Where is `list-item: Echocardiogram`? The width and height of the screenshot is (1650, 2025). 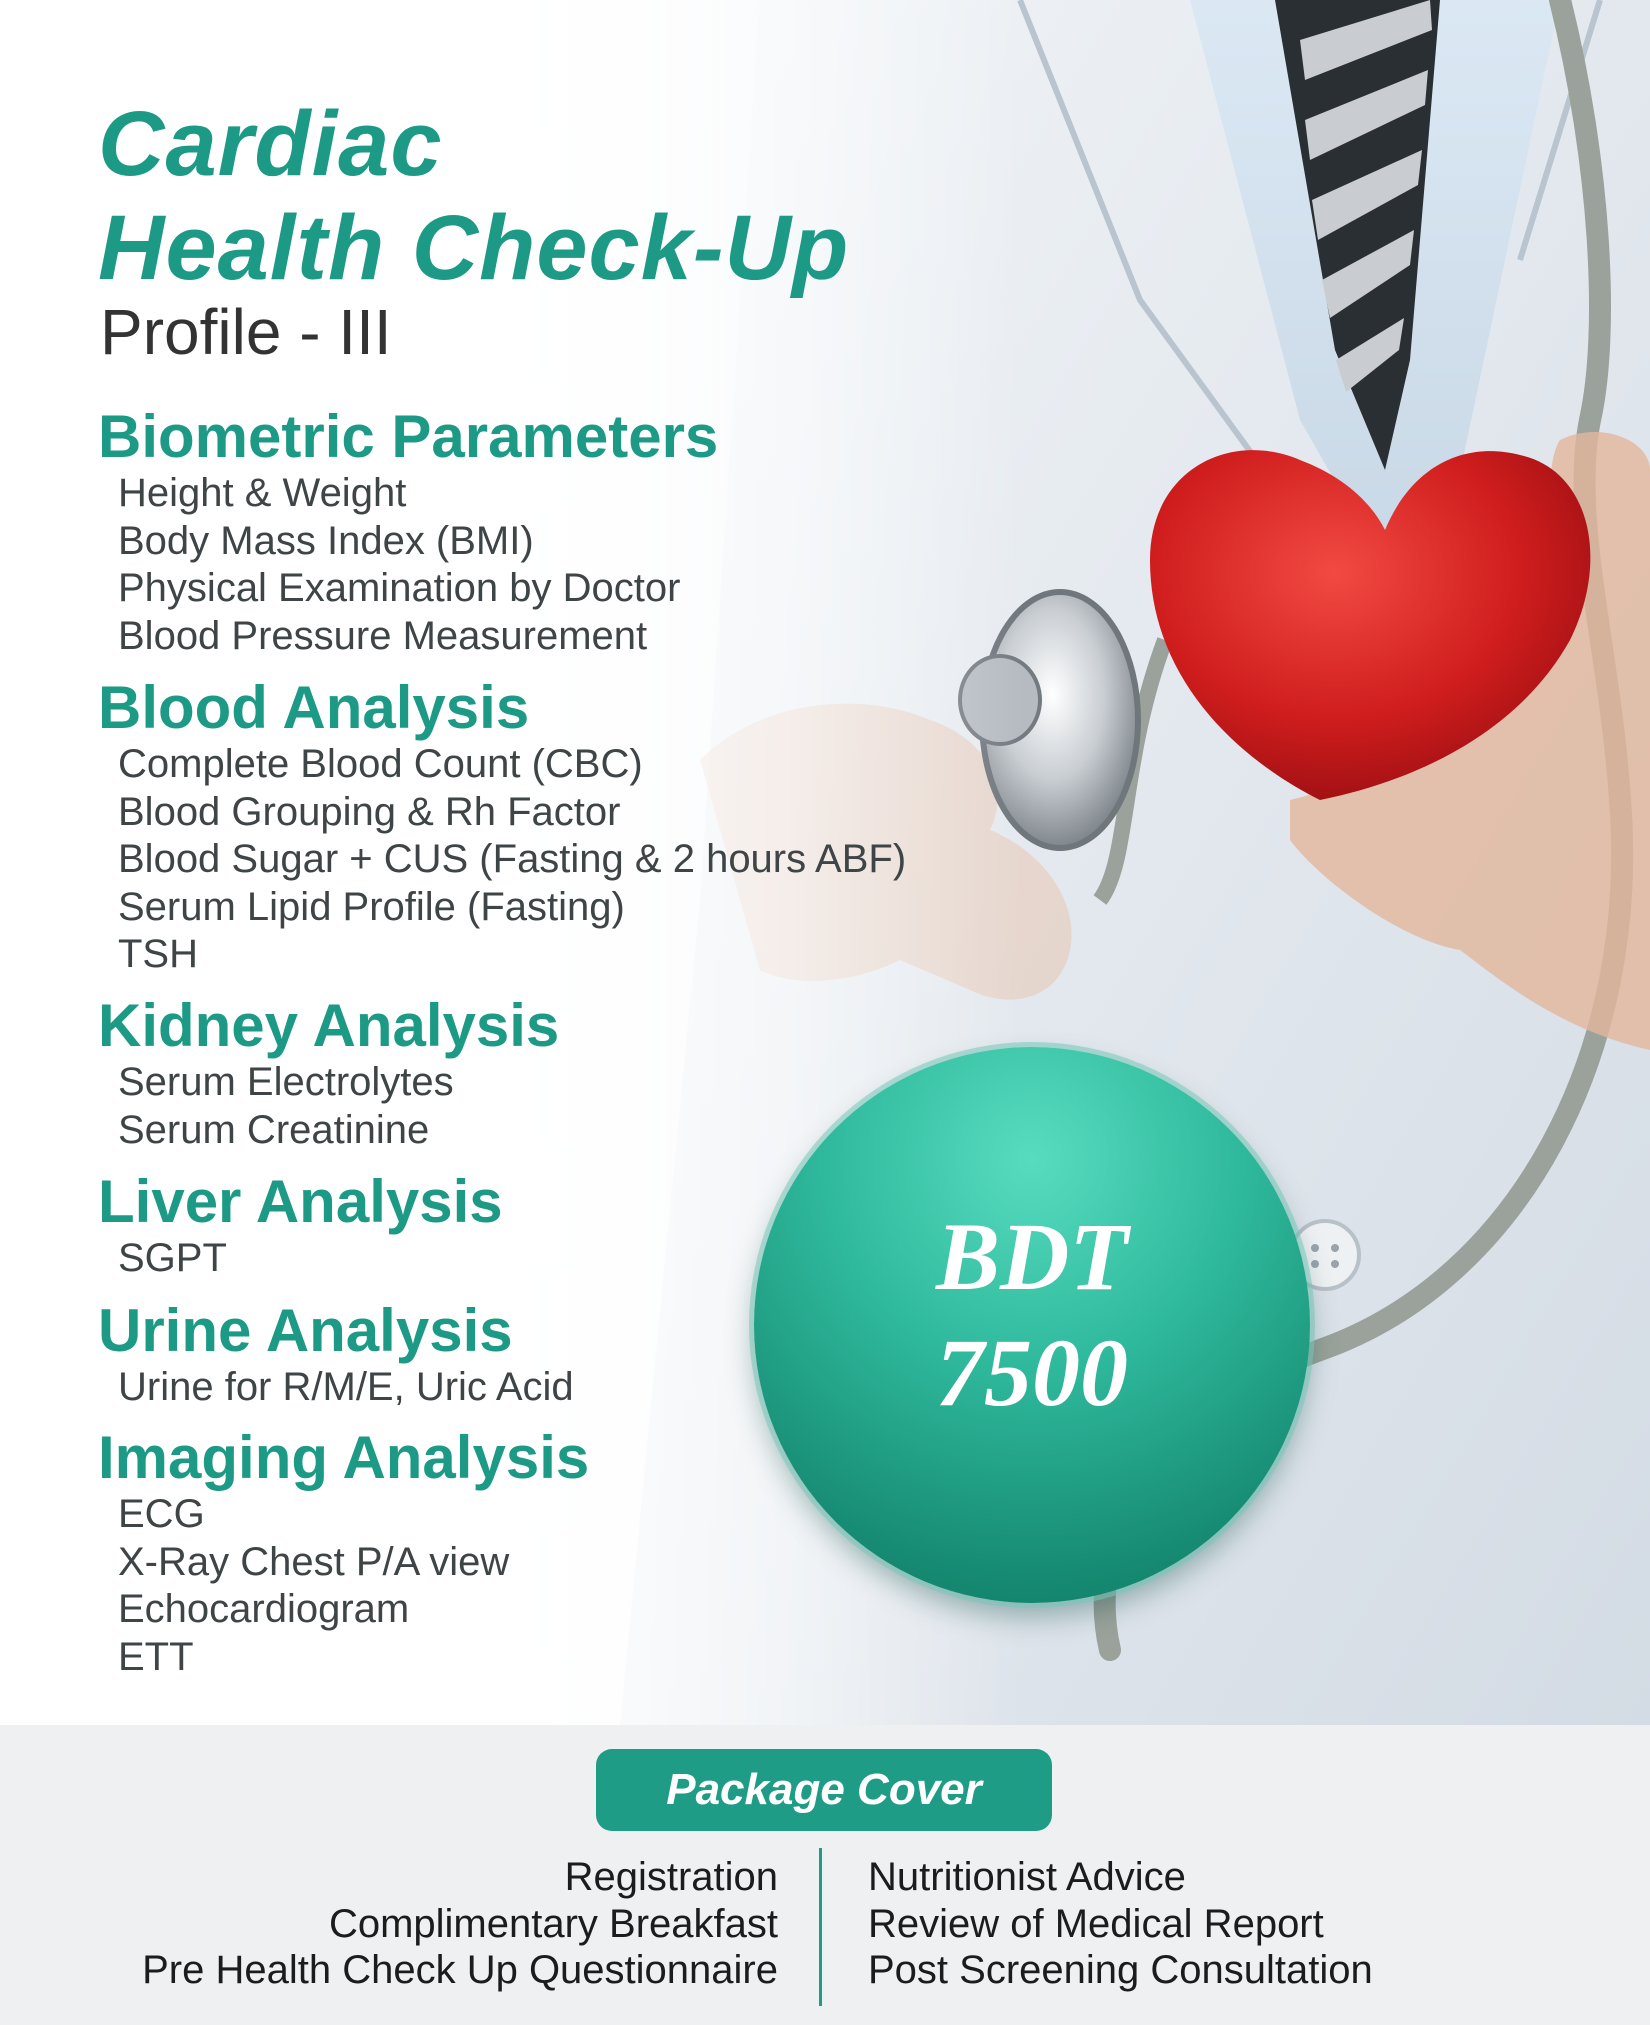
list-item: Echocardiogram is located at coordinates (264, 1609).